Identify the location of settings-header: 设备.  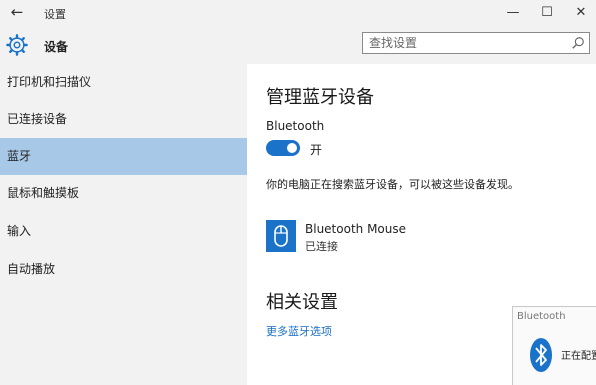
(298, 45).